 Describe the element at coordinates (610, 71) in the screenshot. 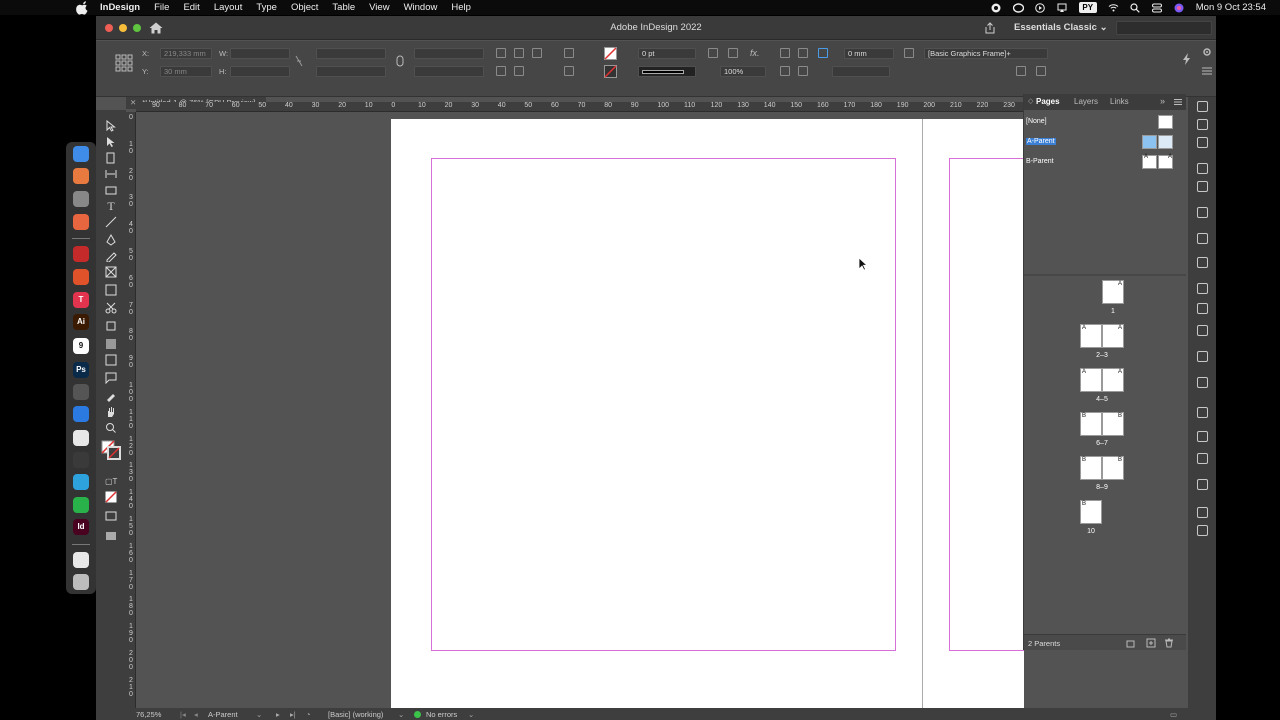

I see `stroke-none-icon` at that location.